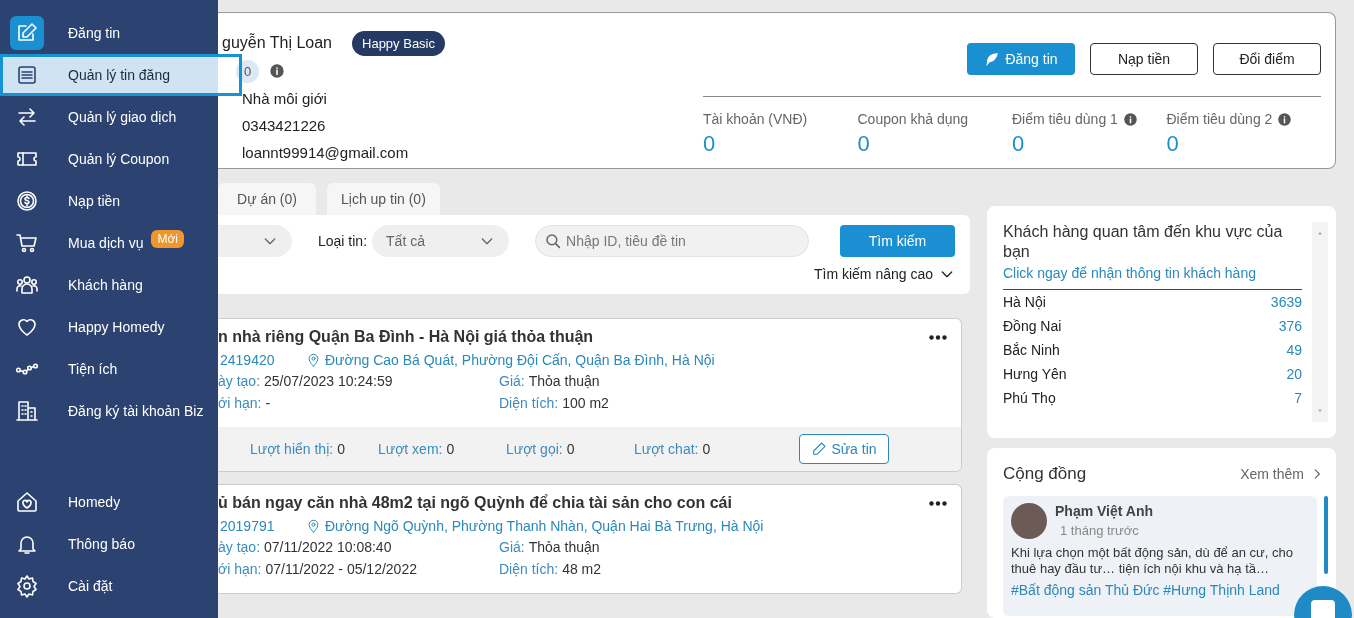 This screenshot has height=618, width=1354. I want to click on hashtags: #Bất động sản Thủ Đức #Hưng Thịnh Land, so click(1145, 590).